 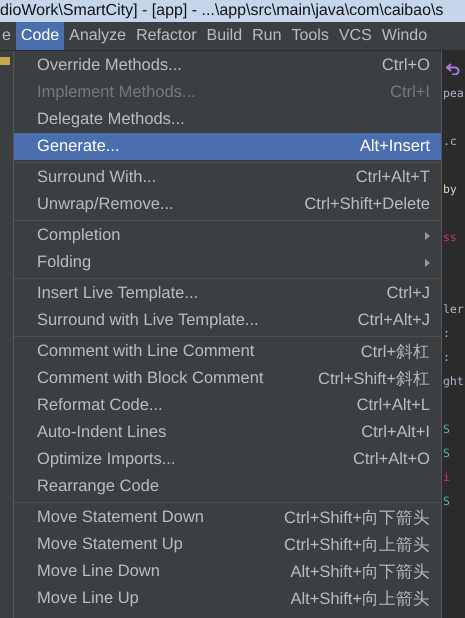 What do you see at coordinates (449, 141) in the screenshot?
I see `code-fragment: .c` at bounding box center [449, 141].